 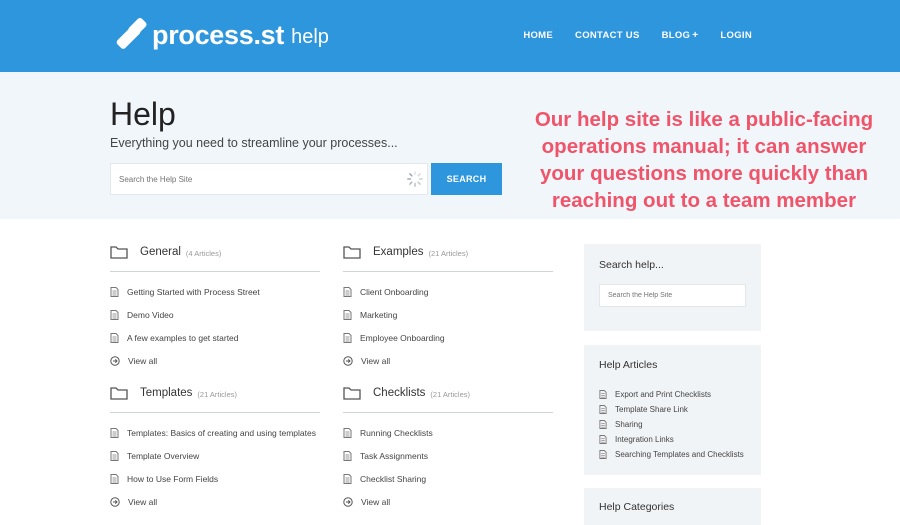 I want to click on category-title: Examples, so click(x=398, y=252).